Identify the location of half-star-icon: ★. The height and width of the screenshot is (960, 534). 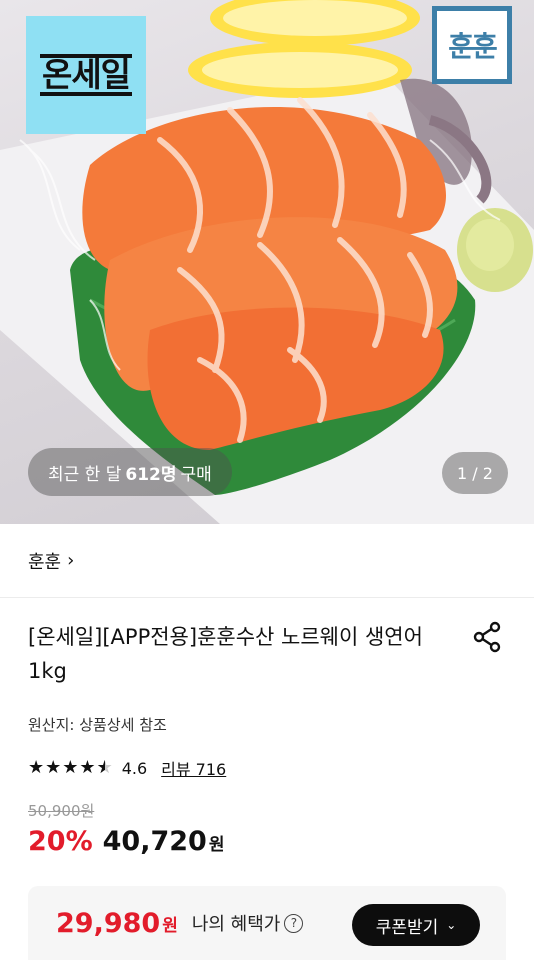
(105, 768).